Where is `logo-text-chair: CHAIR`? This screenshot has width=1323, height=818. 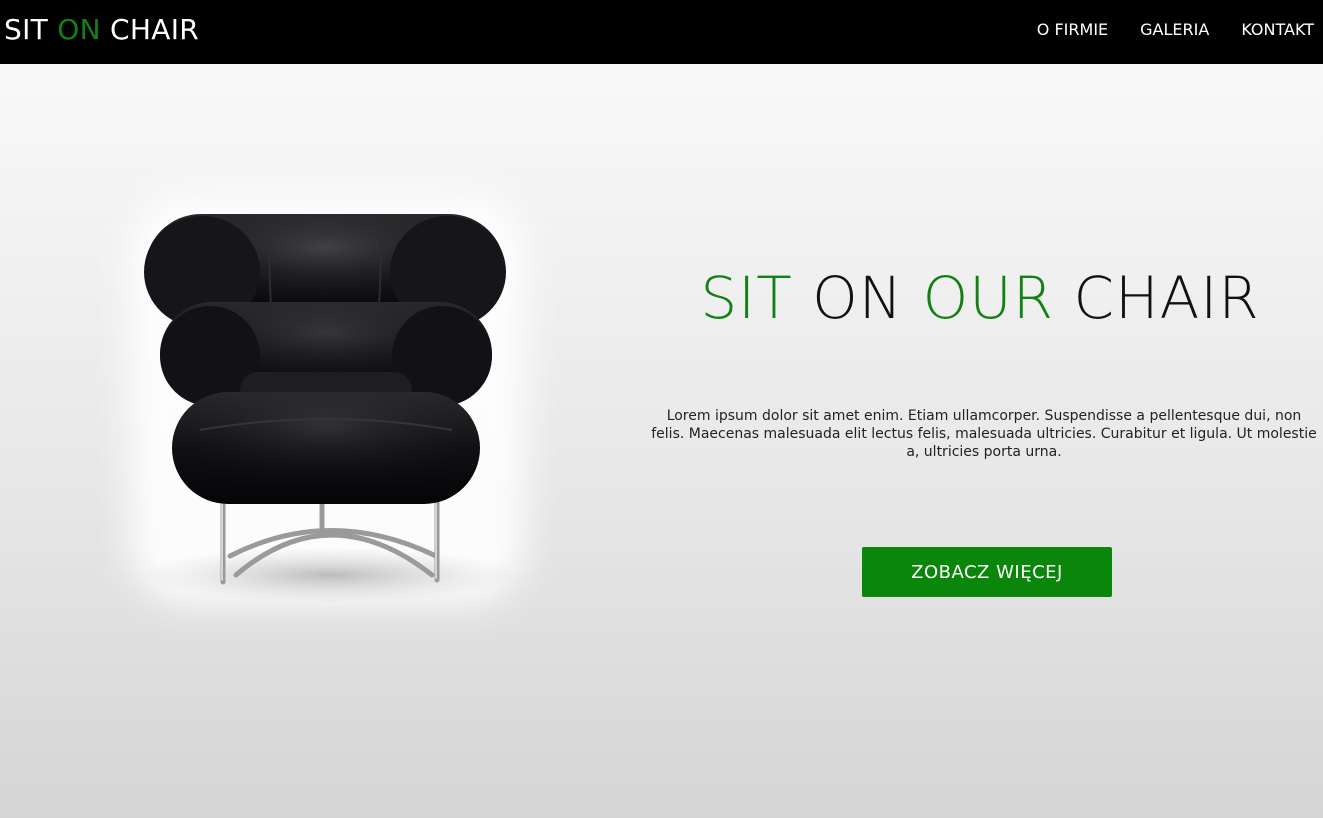 logo-text-chair: CHAIR is located at coordinates (150, 29).